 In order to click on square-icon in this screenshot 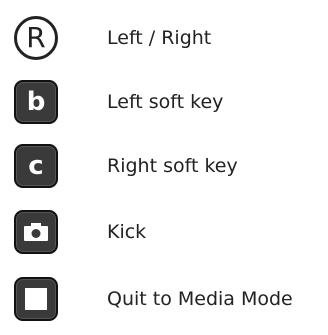, I will do `click(36, 299)`.